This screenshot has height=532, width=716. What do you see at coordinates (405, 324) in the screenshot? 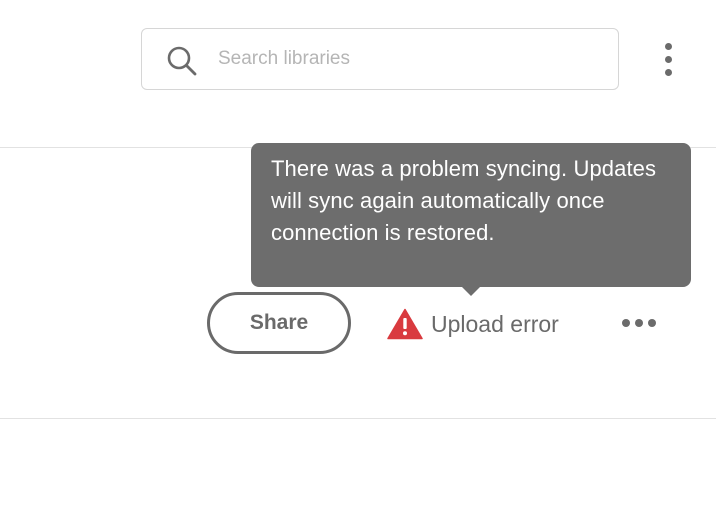
I see `warning-icon` at bounding box center [405, 324].